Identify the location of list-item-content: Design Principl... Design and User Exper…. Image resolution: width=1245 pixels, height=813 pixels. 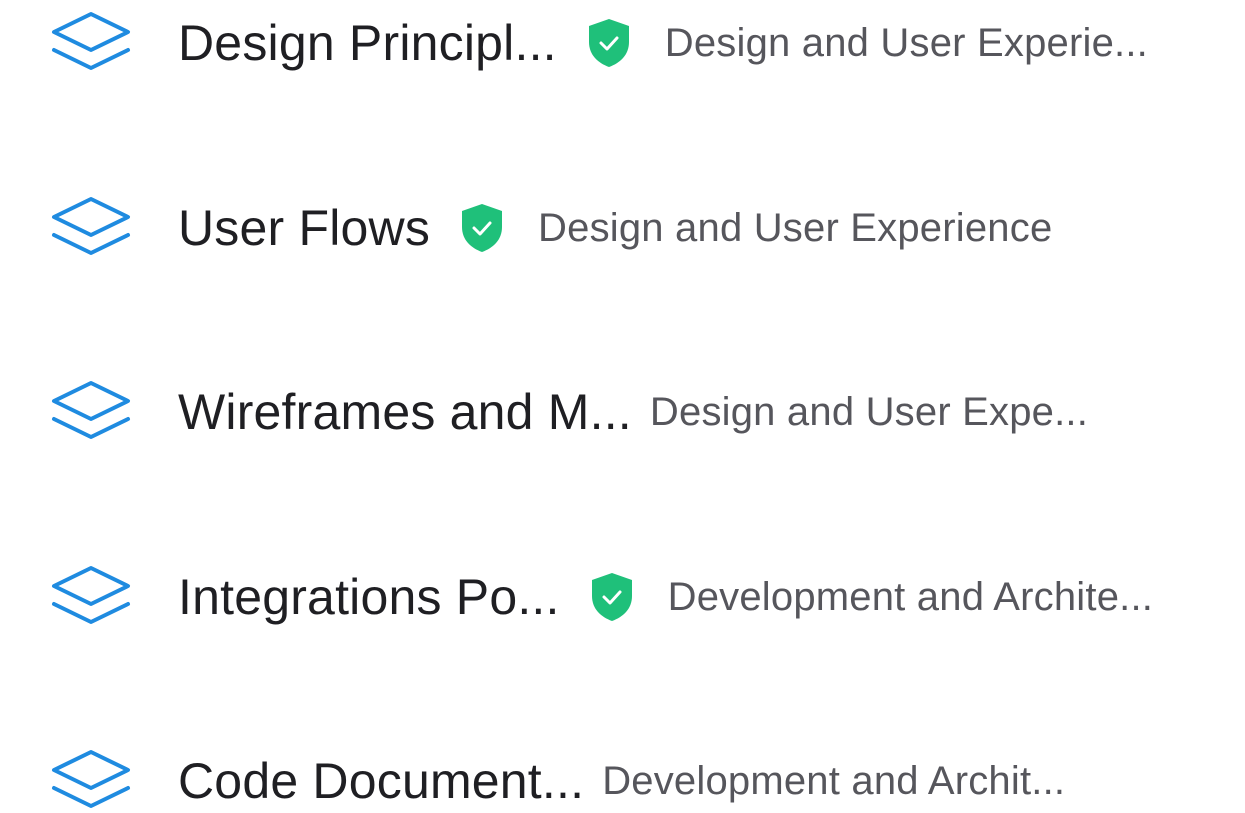
(663, 43).